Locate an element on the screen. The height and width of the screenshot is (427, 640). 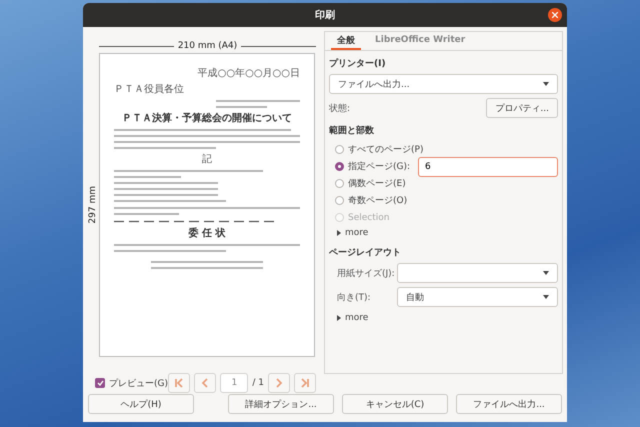
radio-label: Selection is located at coordinates (369, 217).